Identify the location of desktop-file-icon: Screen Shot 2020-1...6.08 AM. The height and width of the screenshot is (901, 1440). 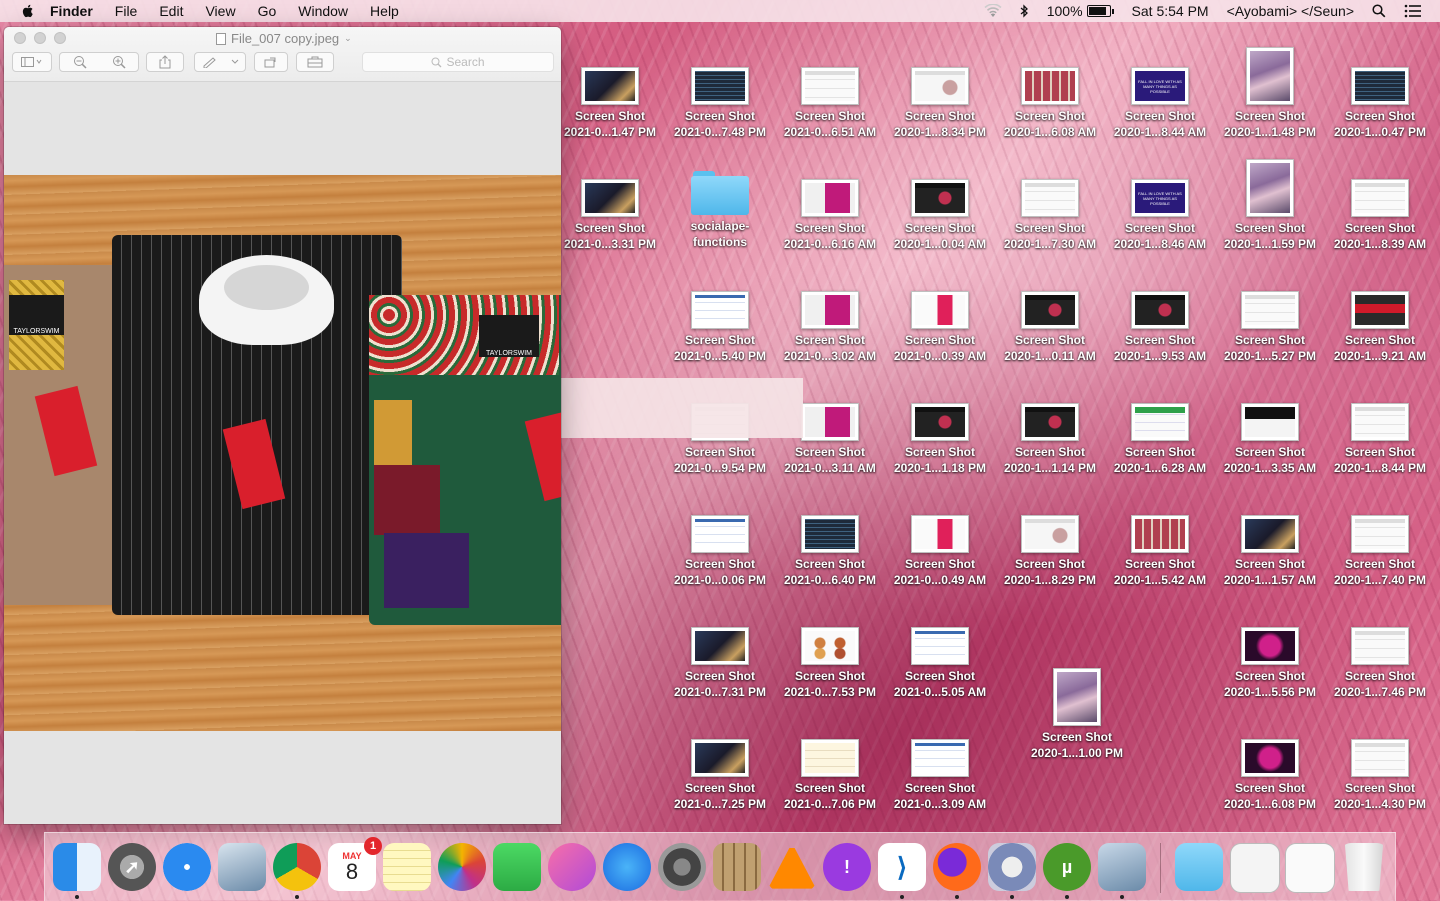
(1050, 94).